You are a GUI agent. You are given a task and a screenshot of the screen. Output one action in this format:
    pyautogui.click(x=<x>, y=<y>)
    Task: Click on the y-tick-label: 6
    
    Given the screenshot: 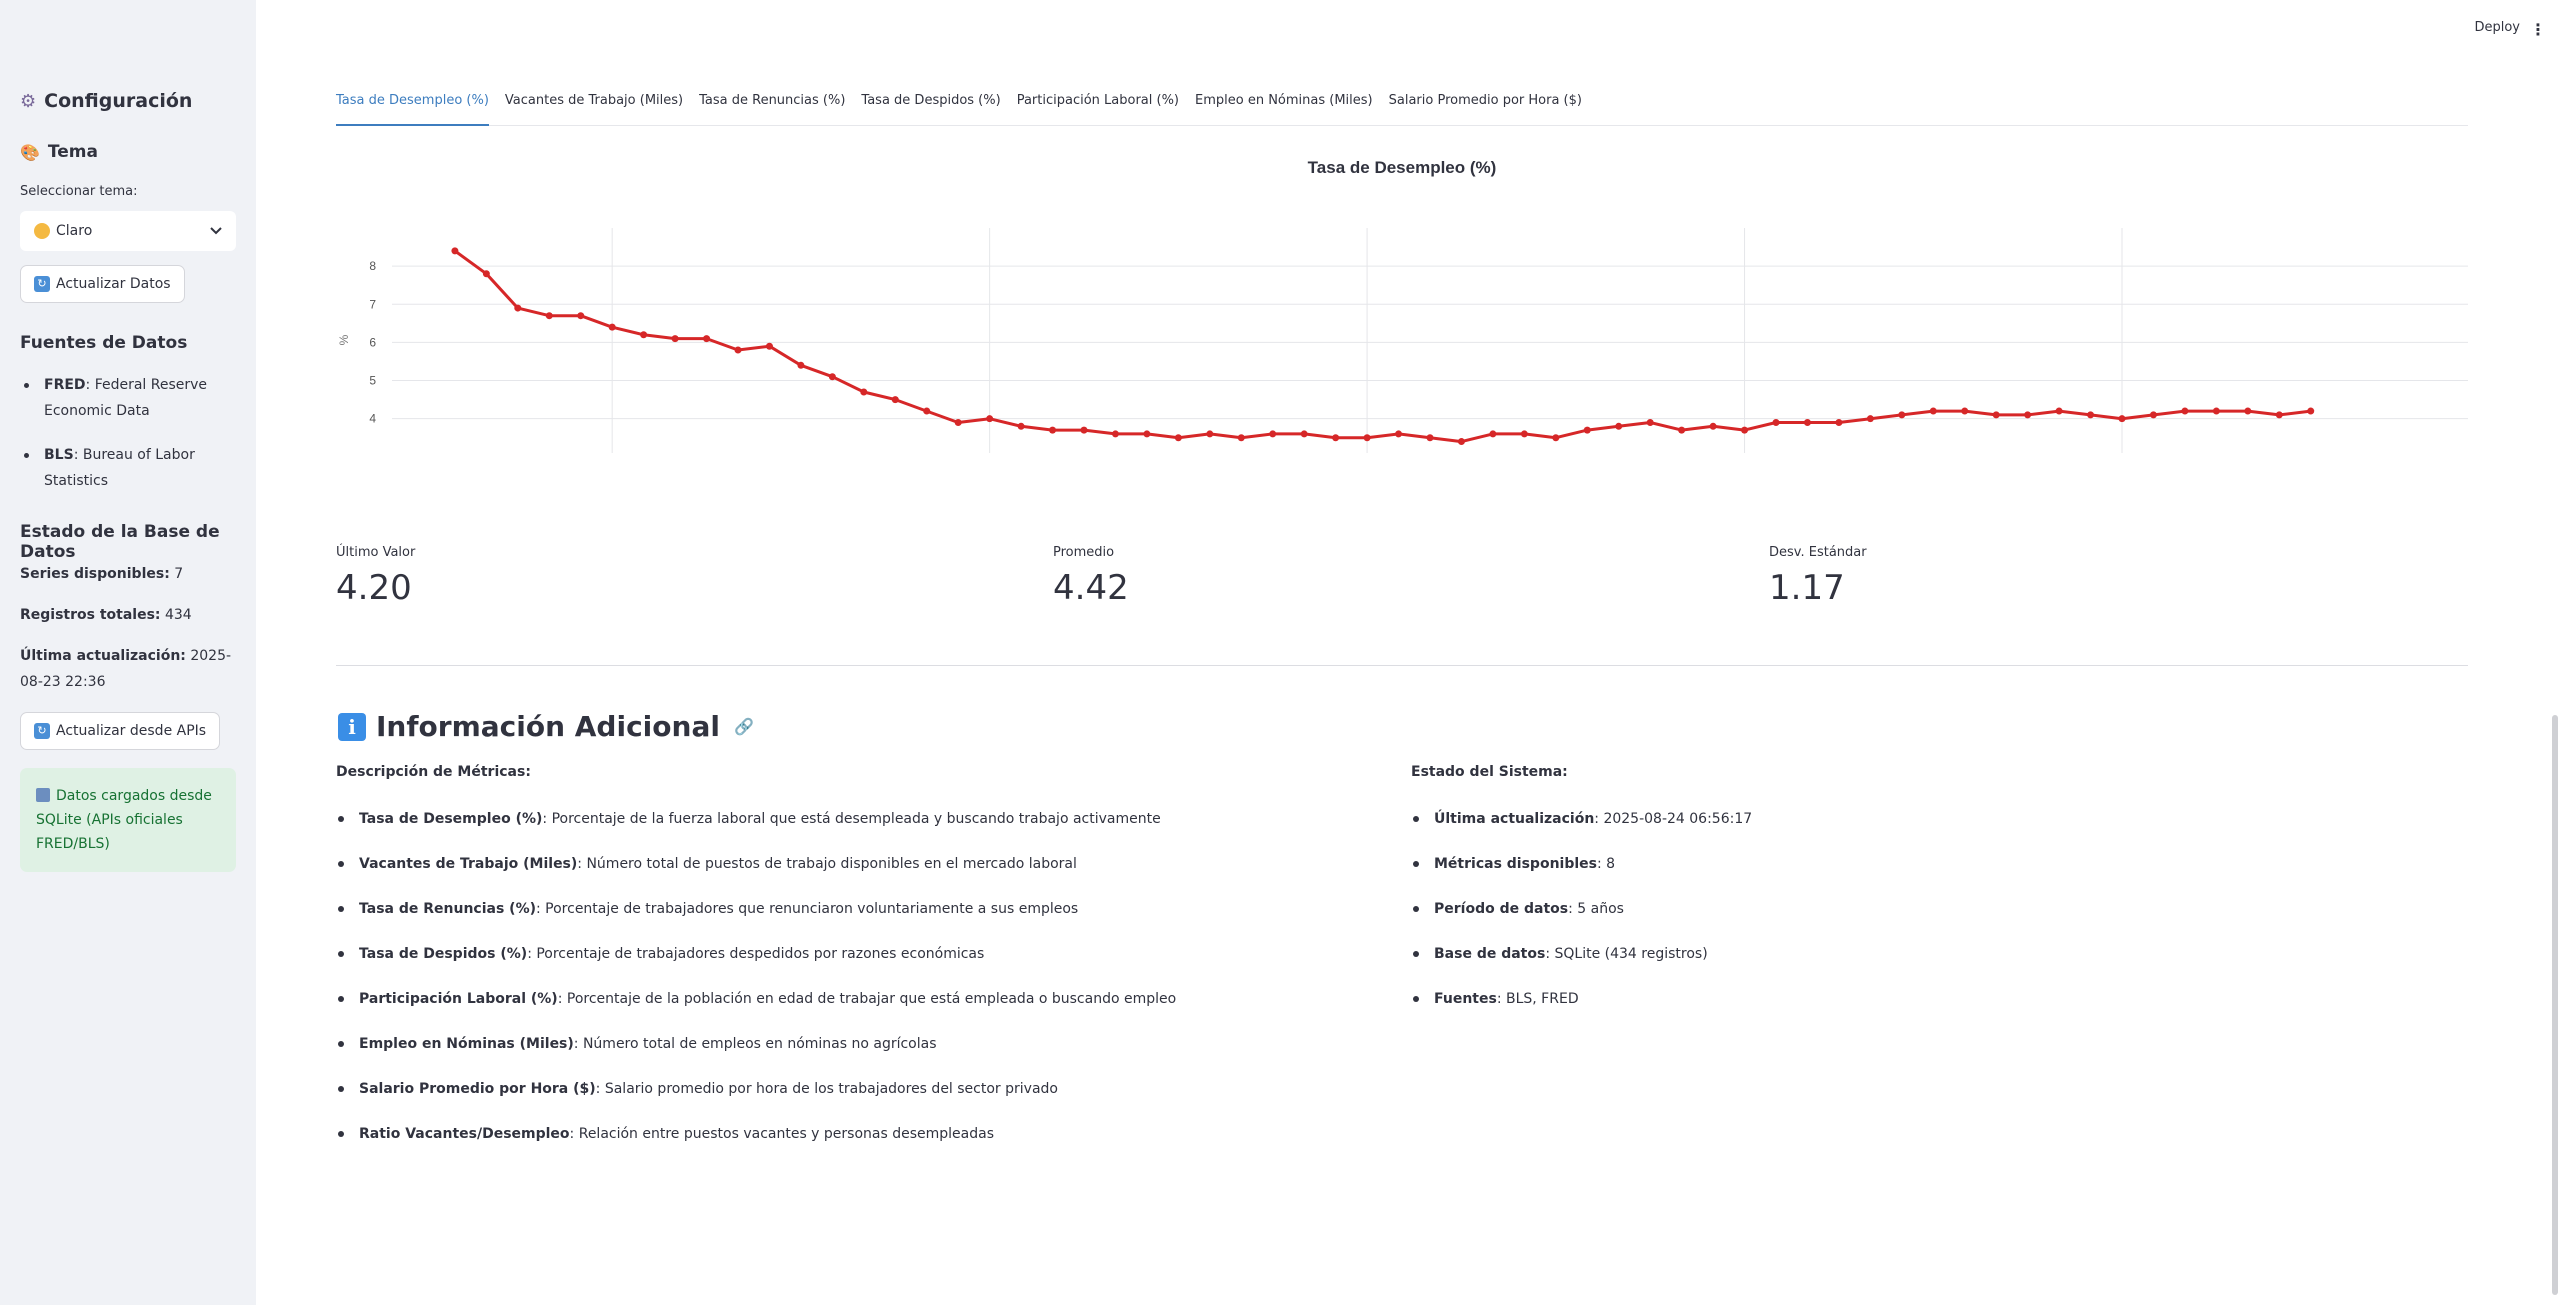 What is the action you would take?
    pyautogui.click(x=372, y=342)
    